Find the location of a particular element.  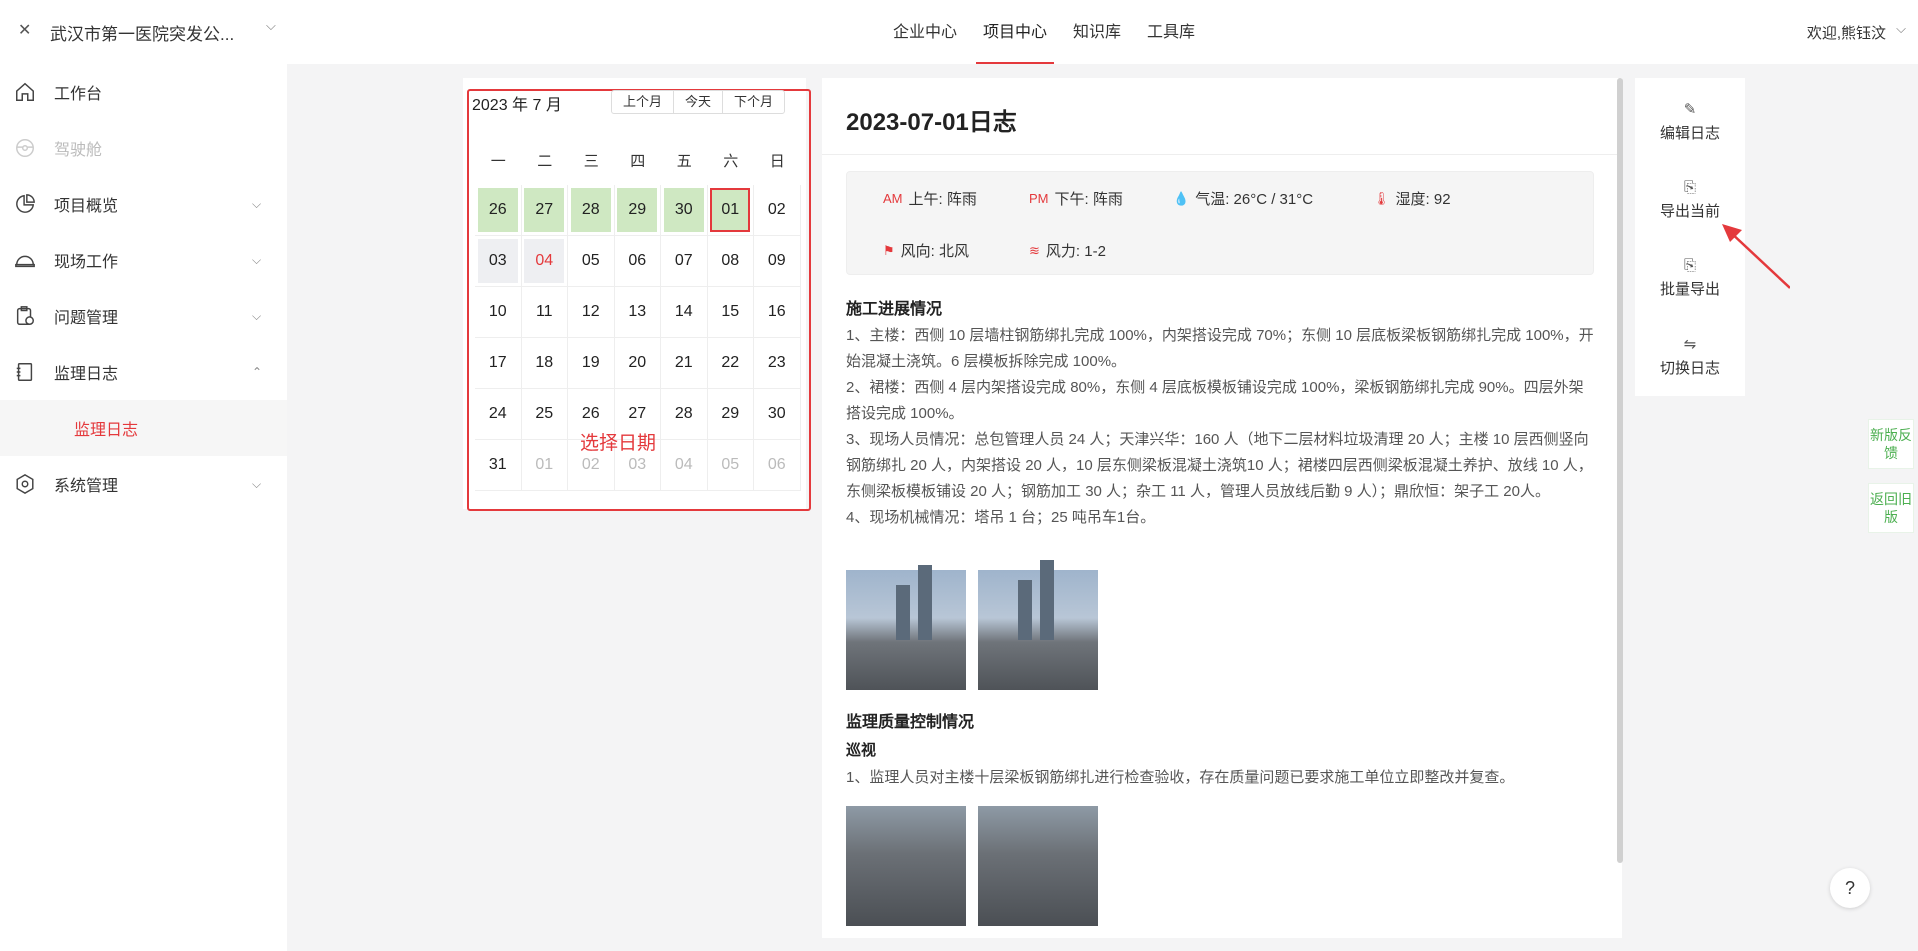

calendar-day: 22 is located at coordinates (730, 363).